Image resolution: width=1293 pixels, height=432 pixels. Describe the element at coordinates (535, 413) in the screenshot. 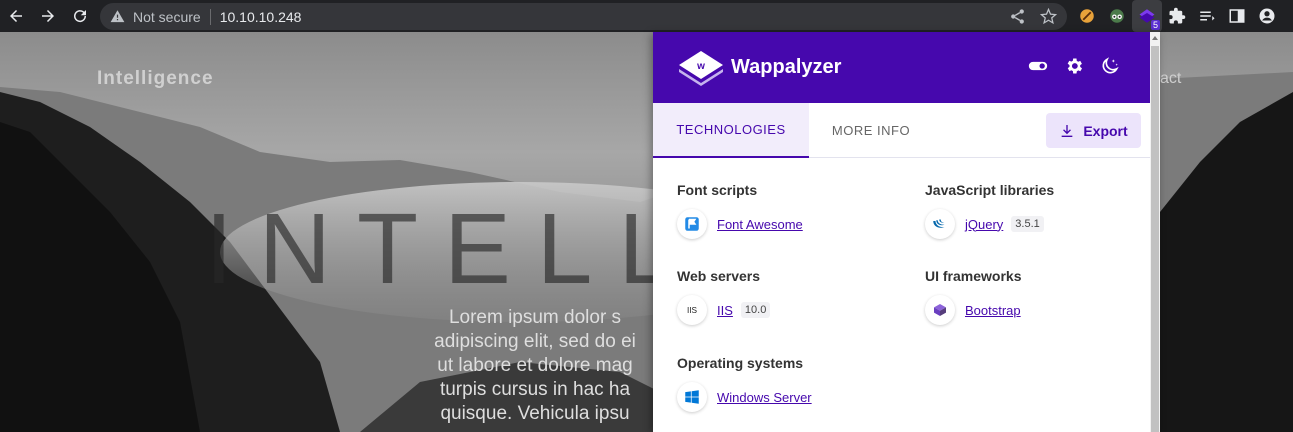

I see `hero-line: quisque. Vehicula ipsu` at that location.